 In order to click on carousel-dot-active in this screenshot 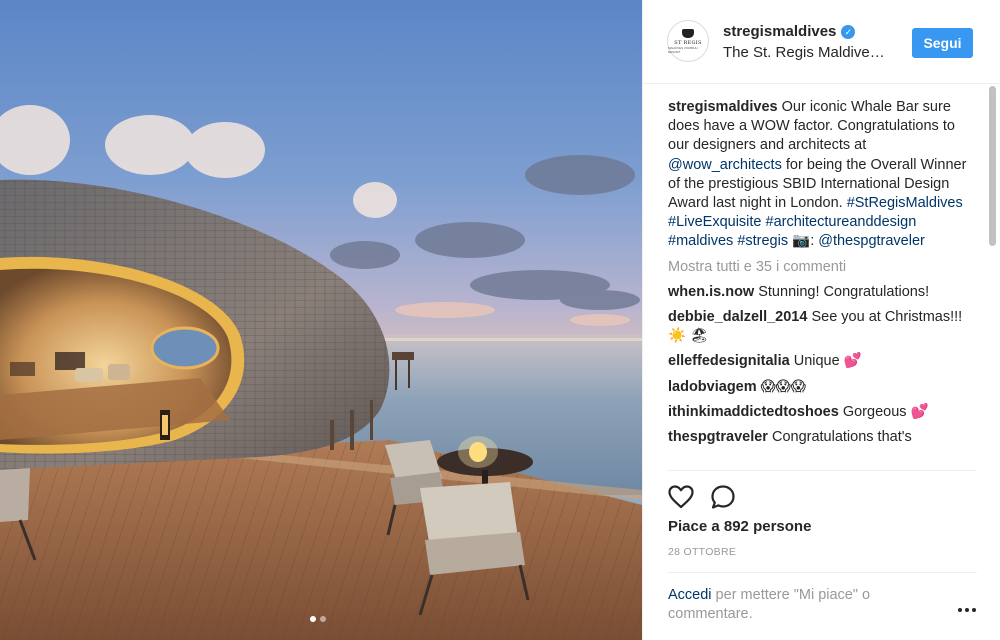, I will do `click(313, 619)`.